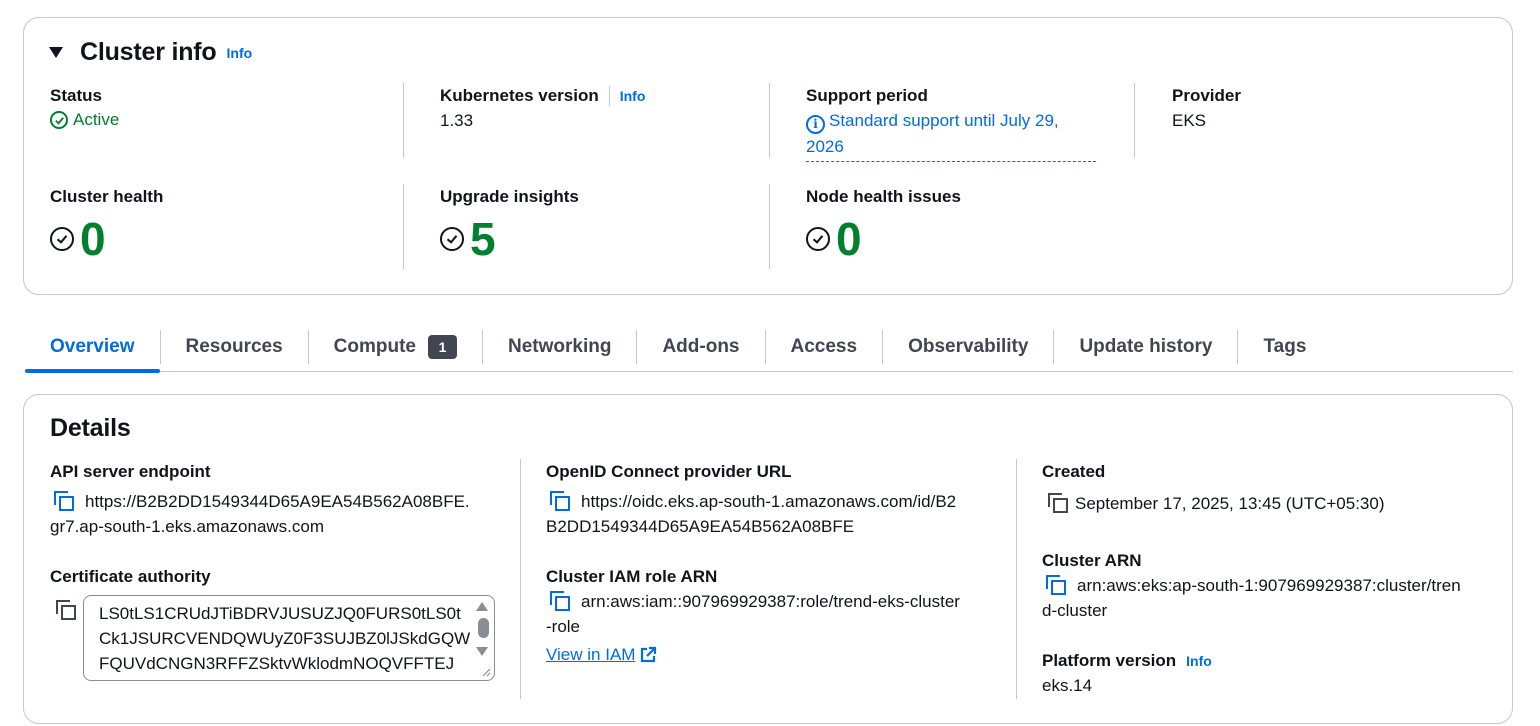 The width and height of the screenshot is (1540, 726). Describe the element at coordinates (148, 52) in the screenshot. I see `cluster-info-title: Cluster info` at that location.